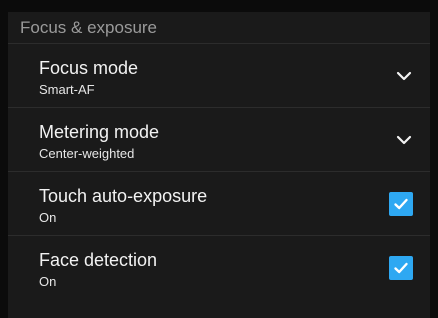 Image resolution: width=438 pixels, height=318 pixels. What do you see at coordinates (219, 28) in the screenshot?
I see `section-header: Focus & exposure` at bounding box center [219, 28].